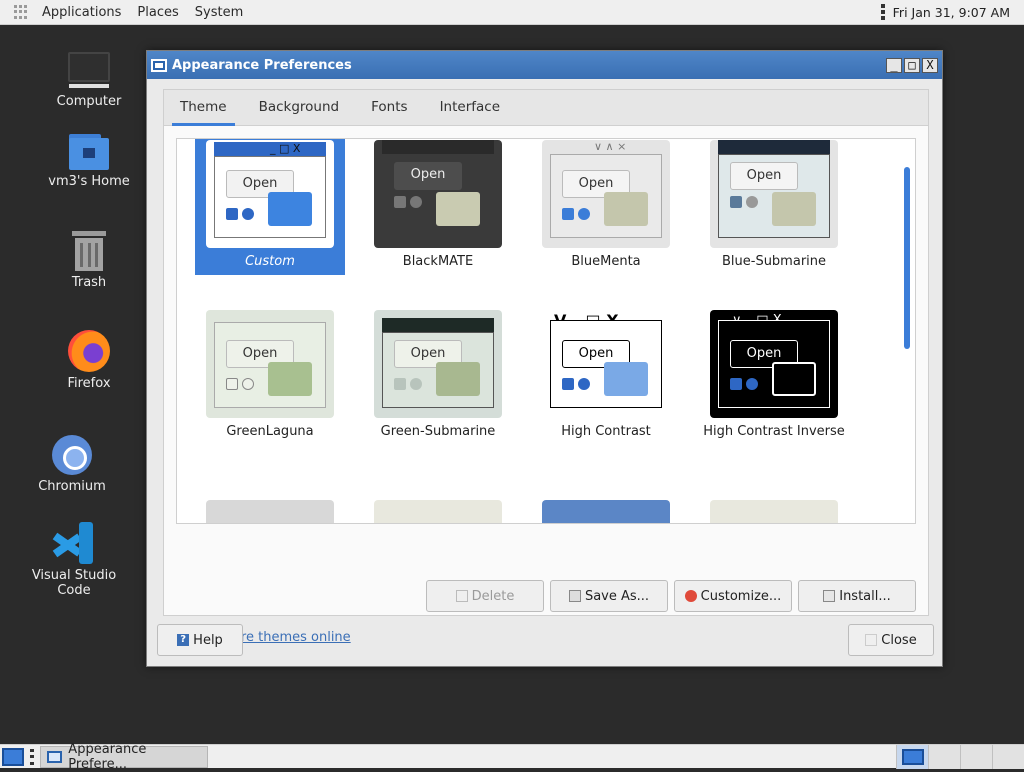 The height and width of the screenshot is (772, 1024). I want to click on workspace-switcher, so click(960, 756).